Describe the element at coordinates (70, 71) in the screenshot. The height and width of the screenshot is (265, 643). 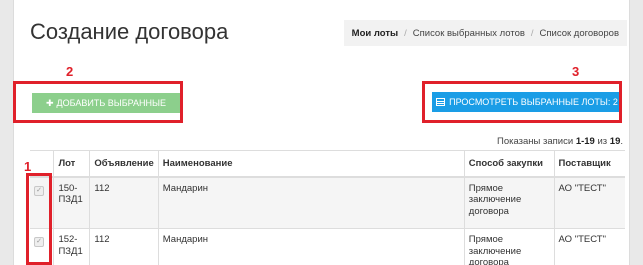
I see `annotation-number-2: 2` at that location.